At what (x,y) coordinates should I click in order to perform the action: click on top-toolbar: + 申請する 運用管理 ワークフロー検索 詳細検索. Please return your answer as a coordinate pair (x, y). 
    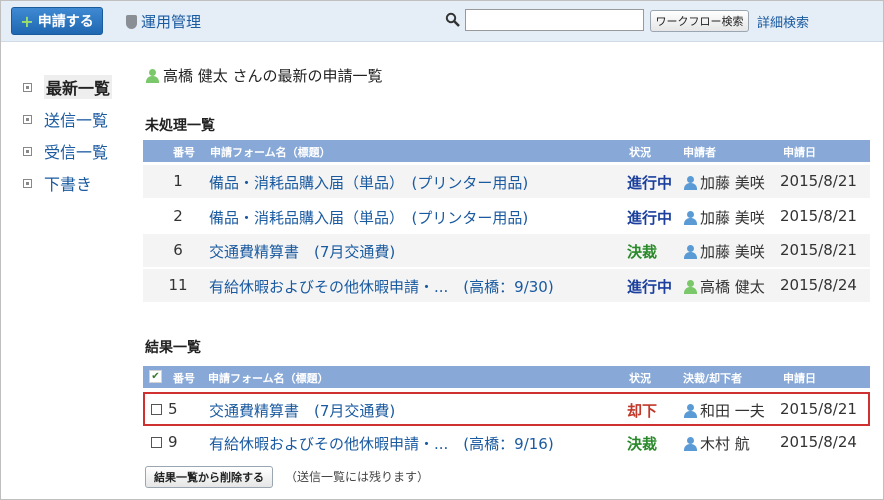
    Looking at the image, I should click on (442, 21).